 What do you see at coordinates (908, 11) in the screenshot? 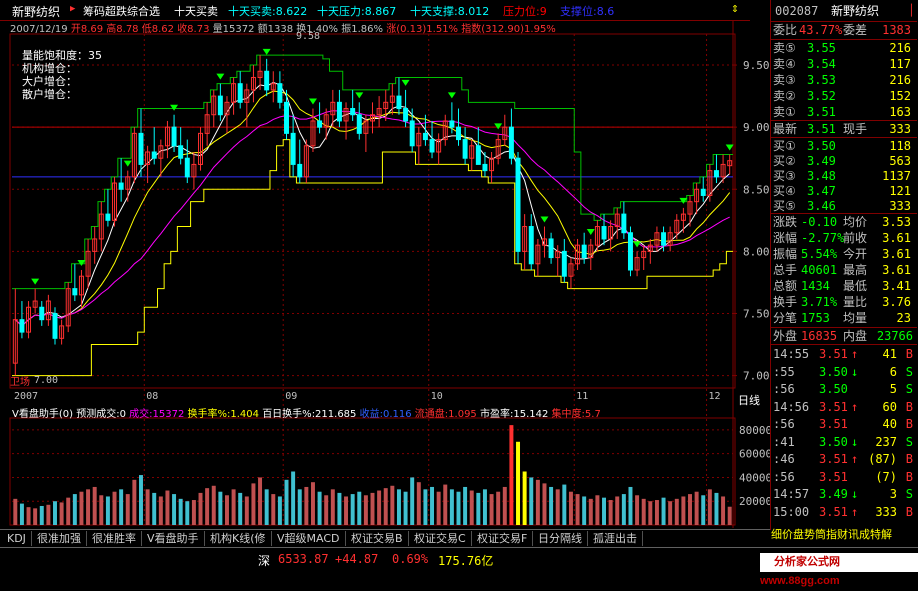
I see `panel-toggle-icon: ▕` at bounding box center [908, 11].